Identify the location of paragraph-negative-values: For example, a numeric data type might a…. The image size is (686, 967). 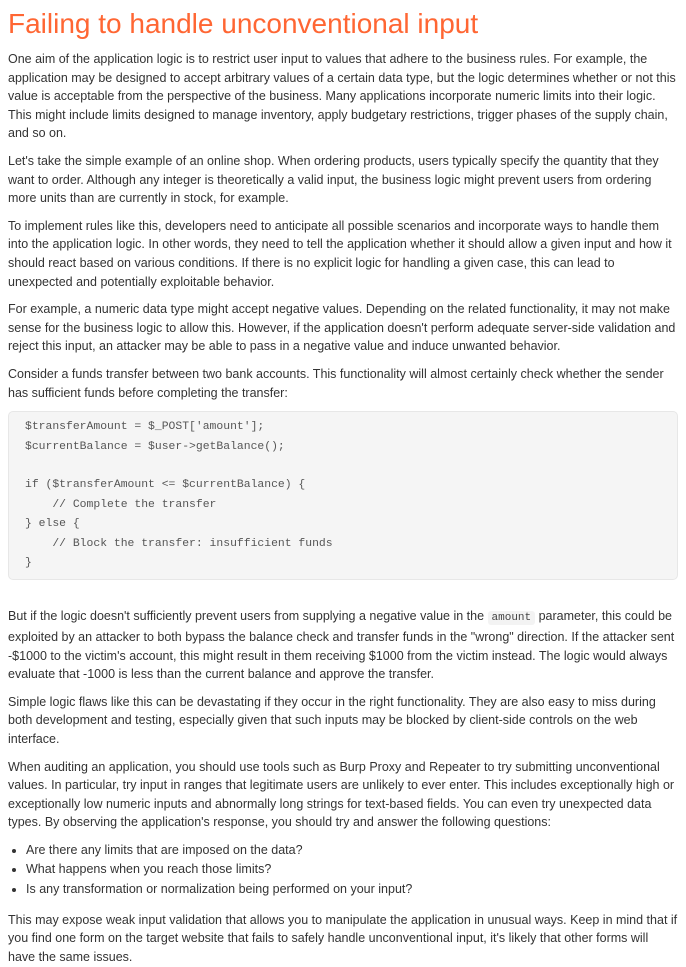
(342, 328).